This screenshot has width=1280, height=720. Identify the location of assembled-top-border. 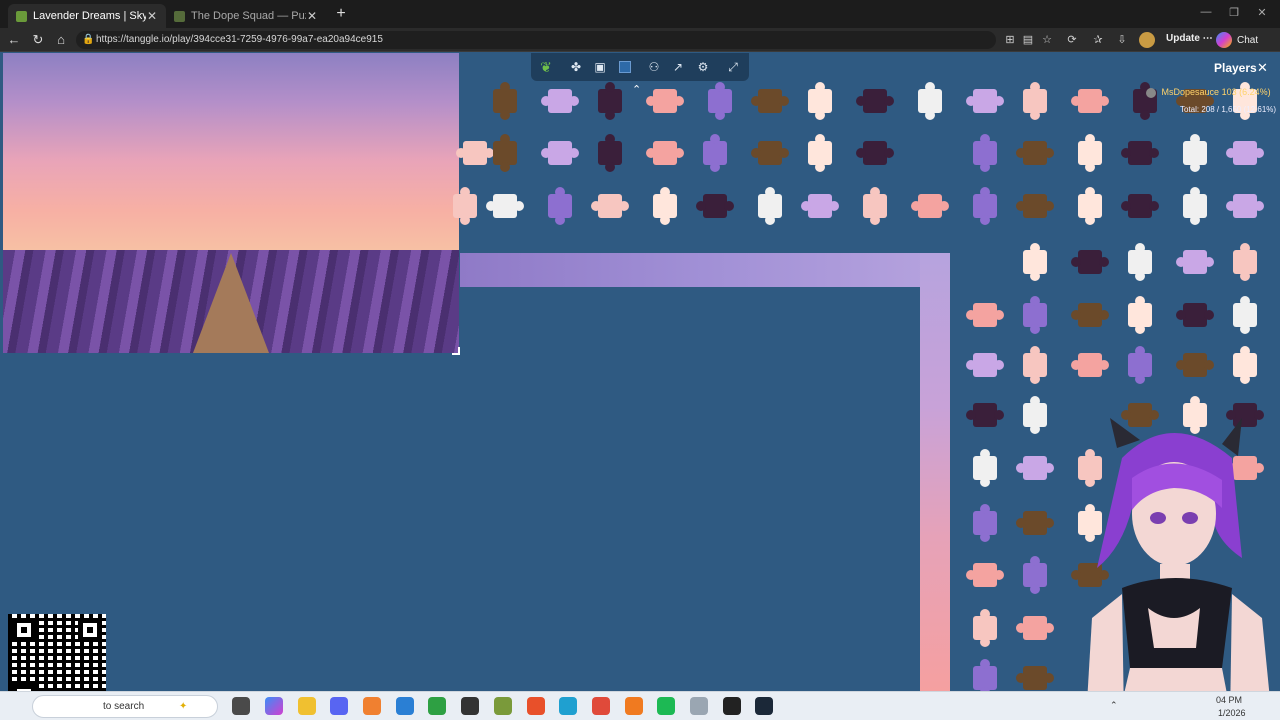
(705, 270).